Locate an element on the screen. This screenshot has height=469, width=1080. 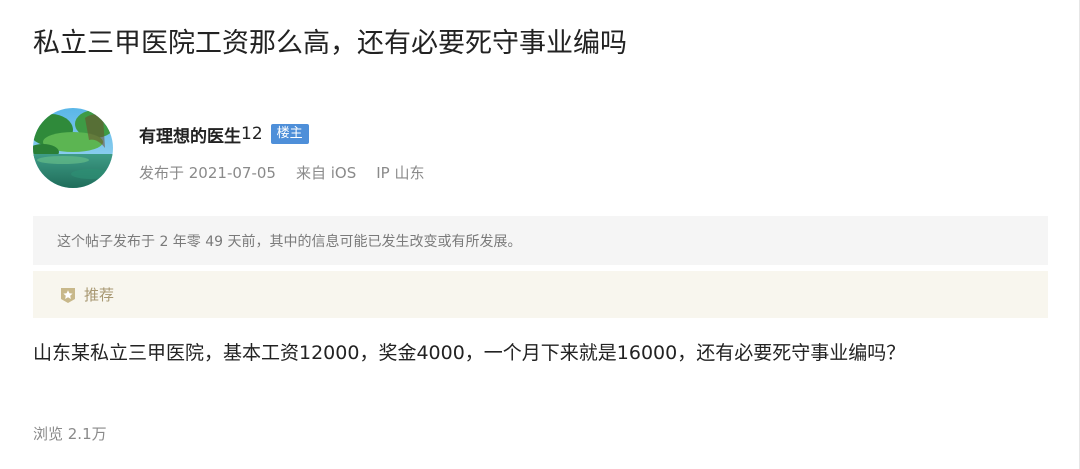
post-age-notice: 这个帖子发布于 2 年零 49 天前，其中的信息可能已发生改变或有所发展。 is located at coordinates (540, 240).